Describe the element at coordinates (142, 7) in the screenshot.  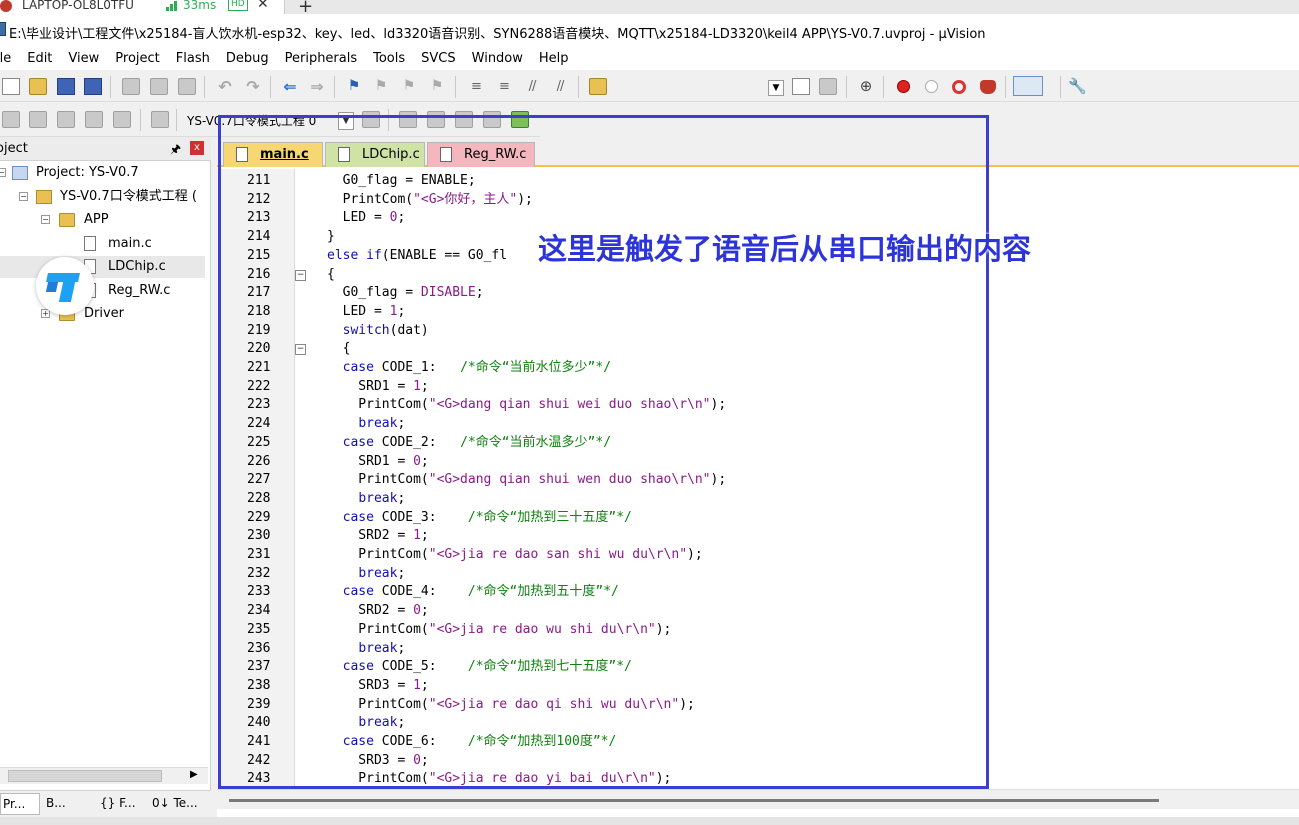
I see `remote-session-tab: LAPTOP-OL8L0TFU 33ms HD ✕` at that location.